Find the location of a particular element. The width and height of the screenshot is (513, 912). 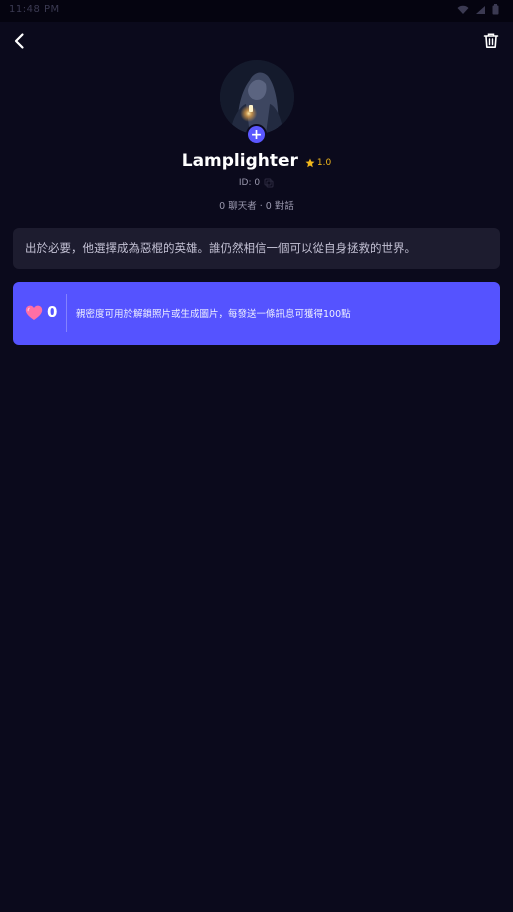

intimacy-value: 0 is located at coordinates (52, 312).